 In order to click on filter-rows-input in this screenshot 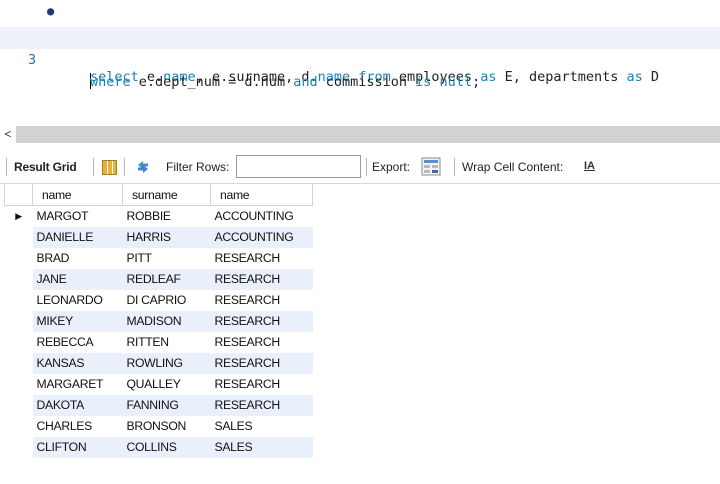, I will do `click(298, 166)`.